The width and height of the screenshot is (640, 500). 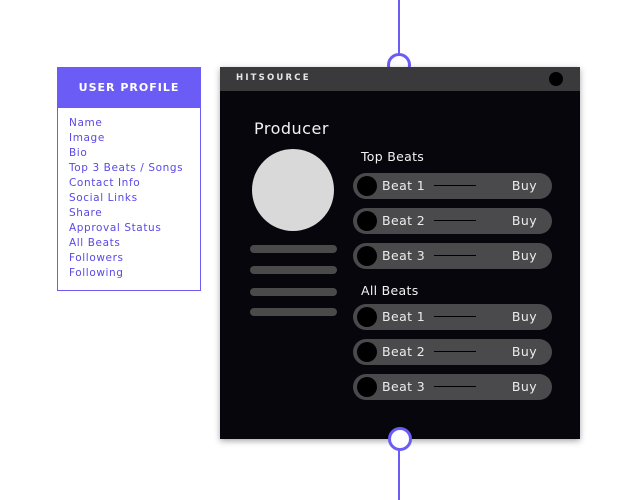 I want to click on top-beat-row-3: Beat 3 Buy, so click(x=452, y=256).